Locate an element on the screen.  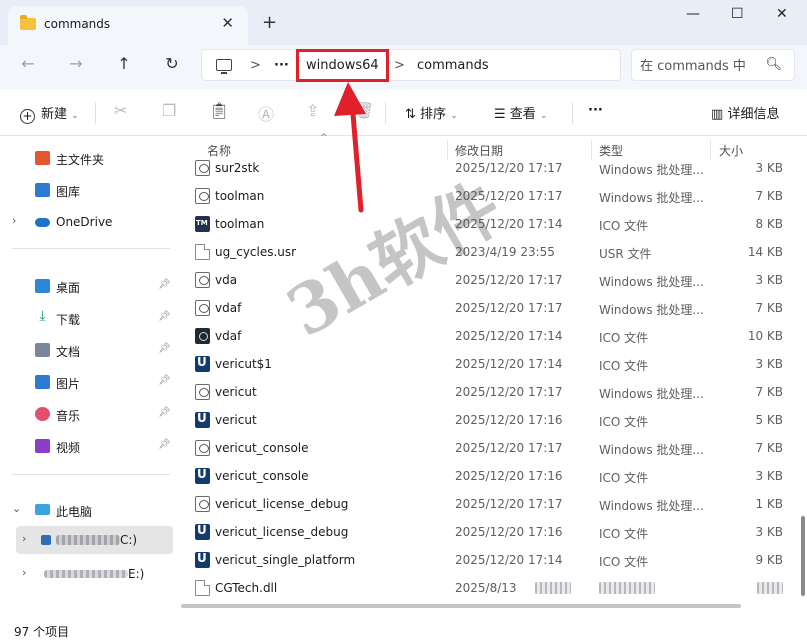
forward-arrow-icon: → is located at coordinates (76, 63).